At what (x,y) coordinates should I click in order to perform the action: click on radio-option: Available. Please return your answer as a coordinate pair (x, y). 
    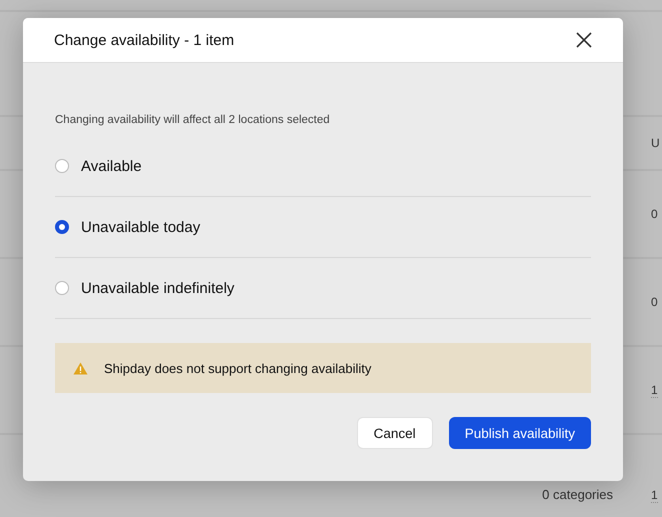
    Looking at the image, I should click on (323, 166).